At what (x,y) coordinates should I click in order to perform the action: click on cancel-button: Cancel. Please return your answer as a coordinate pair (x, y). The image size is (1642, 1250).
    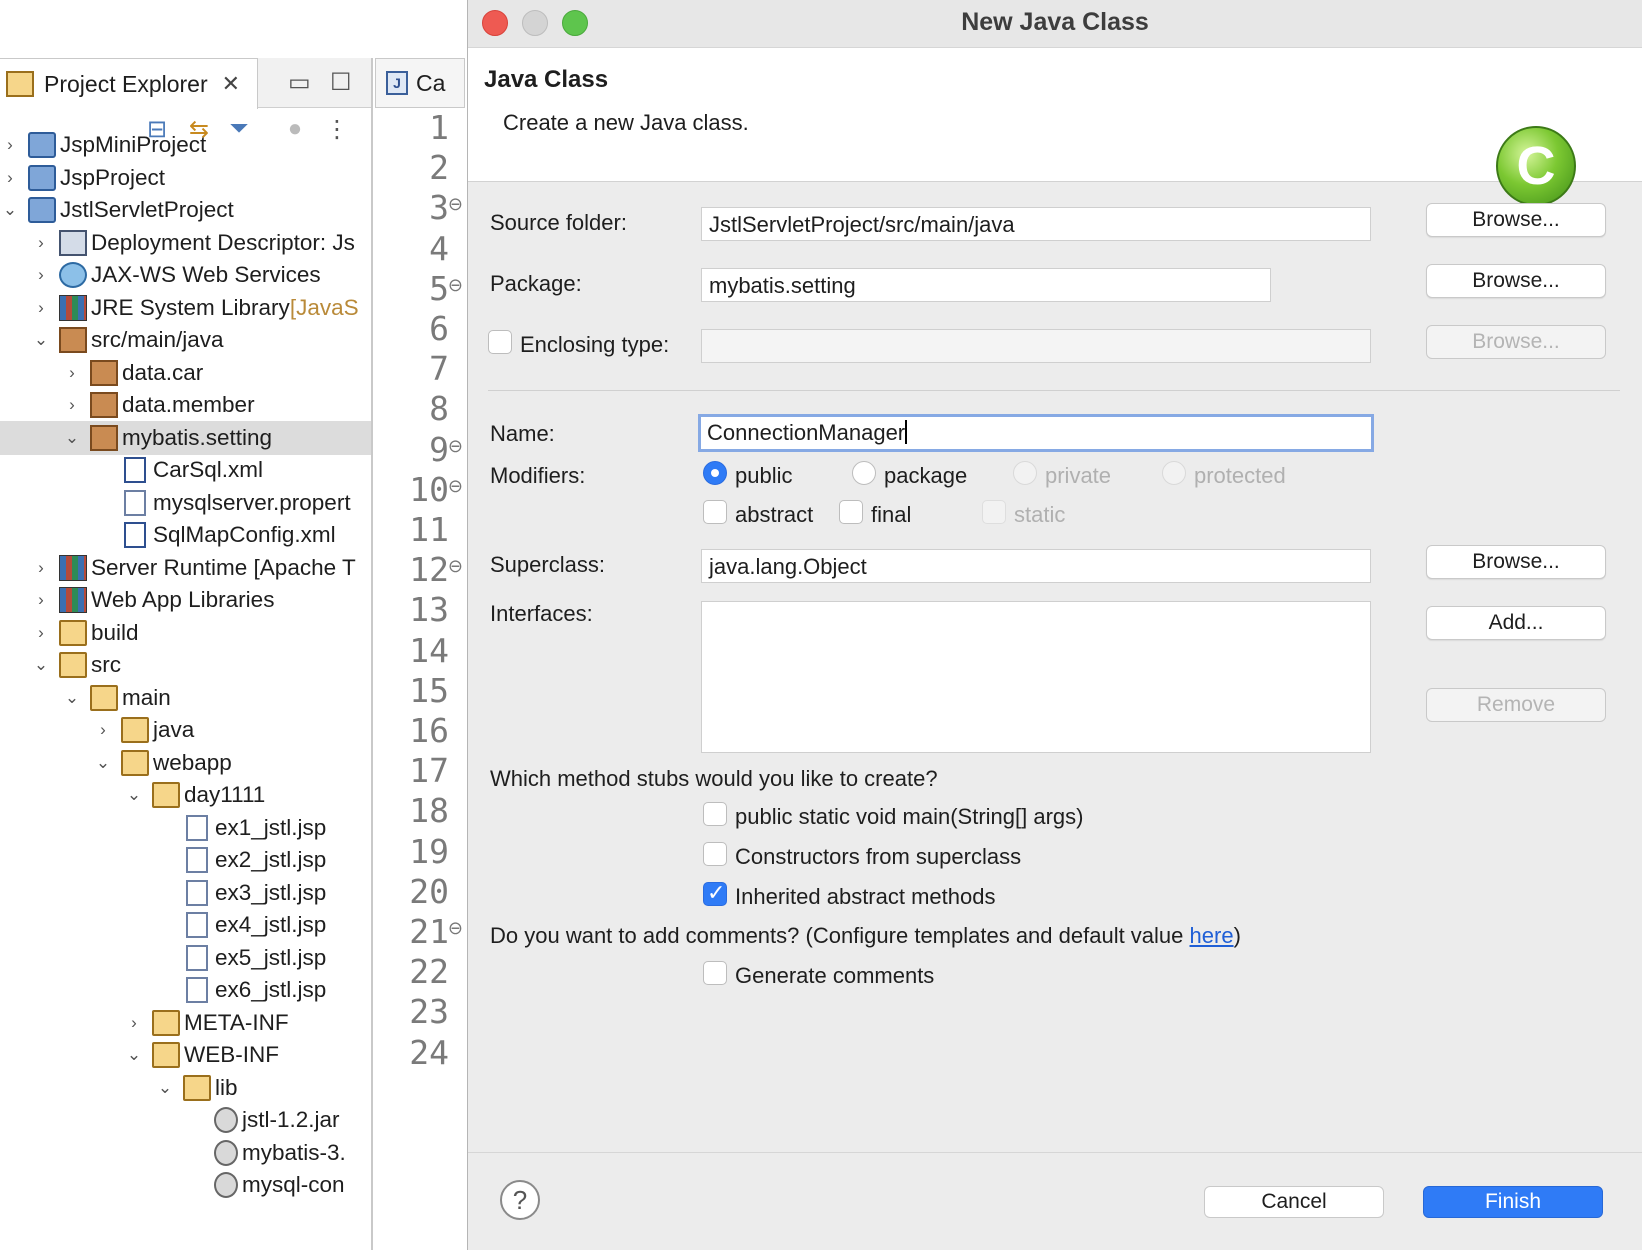
    Looking at the image, I should click on (1294, 1202).